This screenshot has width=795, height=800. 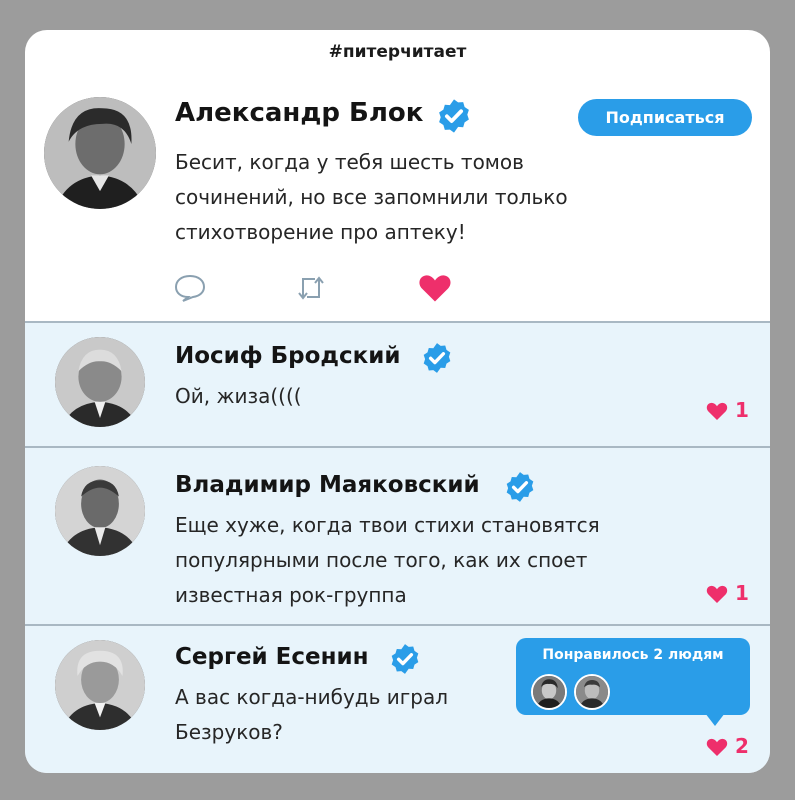 I want to click on post-text-line-3: стихотворение про аптеку!, so click(x=320, y=232).